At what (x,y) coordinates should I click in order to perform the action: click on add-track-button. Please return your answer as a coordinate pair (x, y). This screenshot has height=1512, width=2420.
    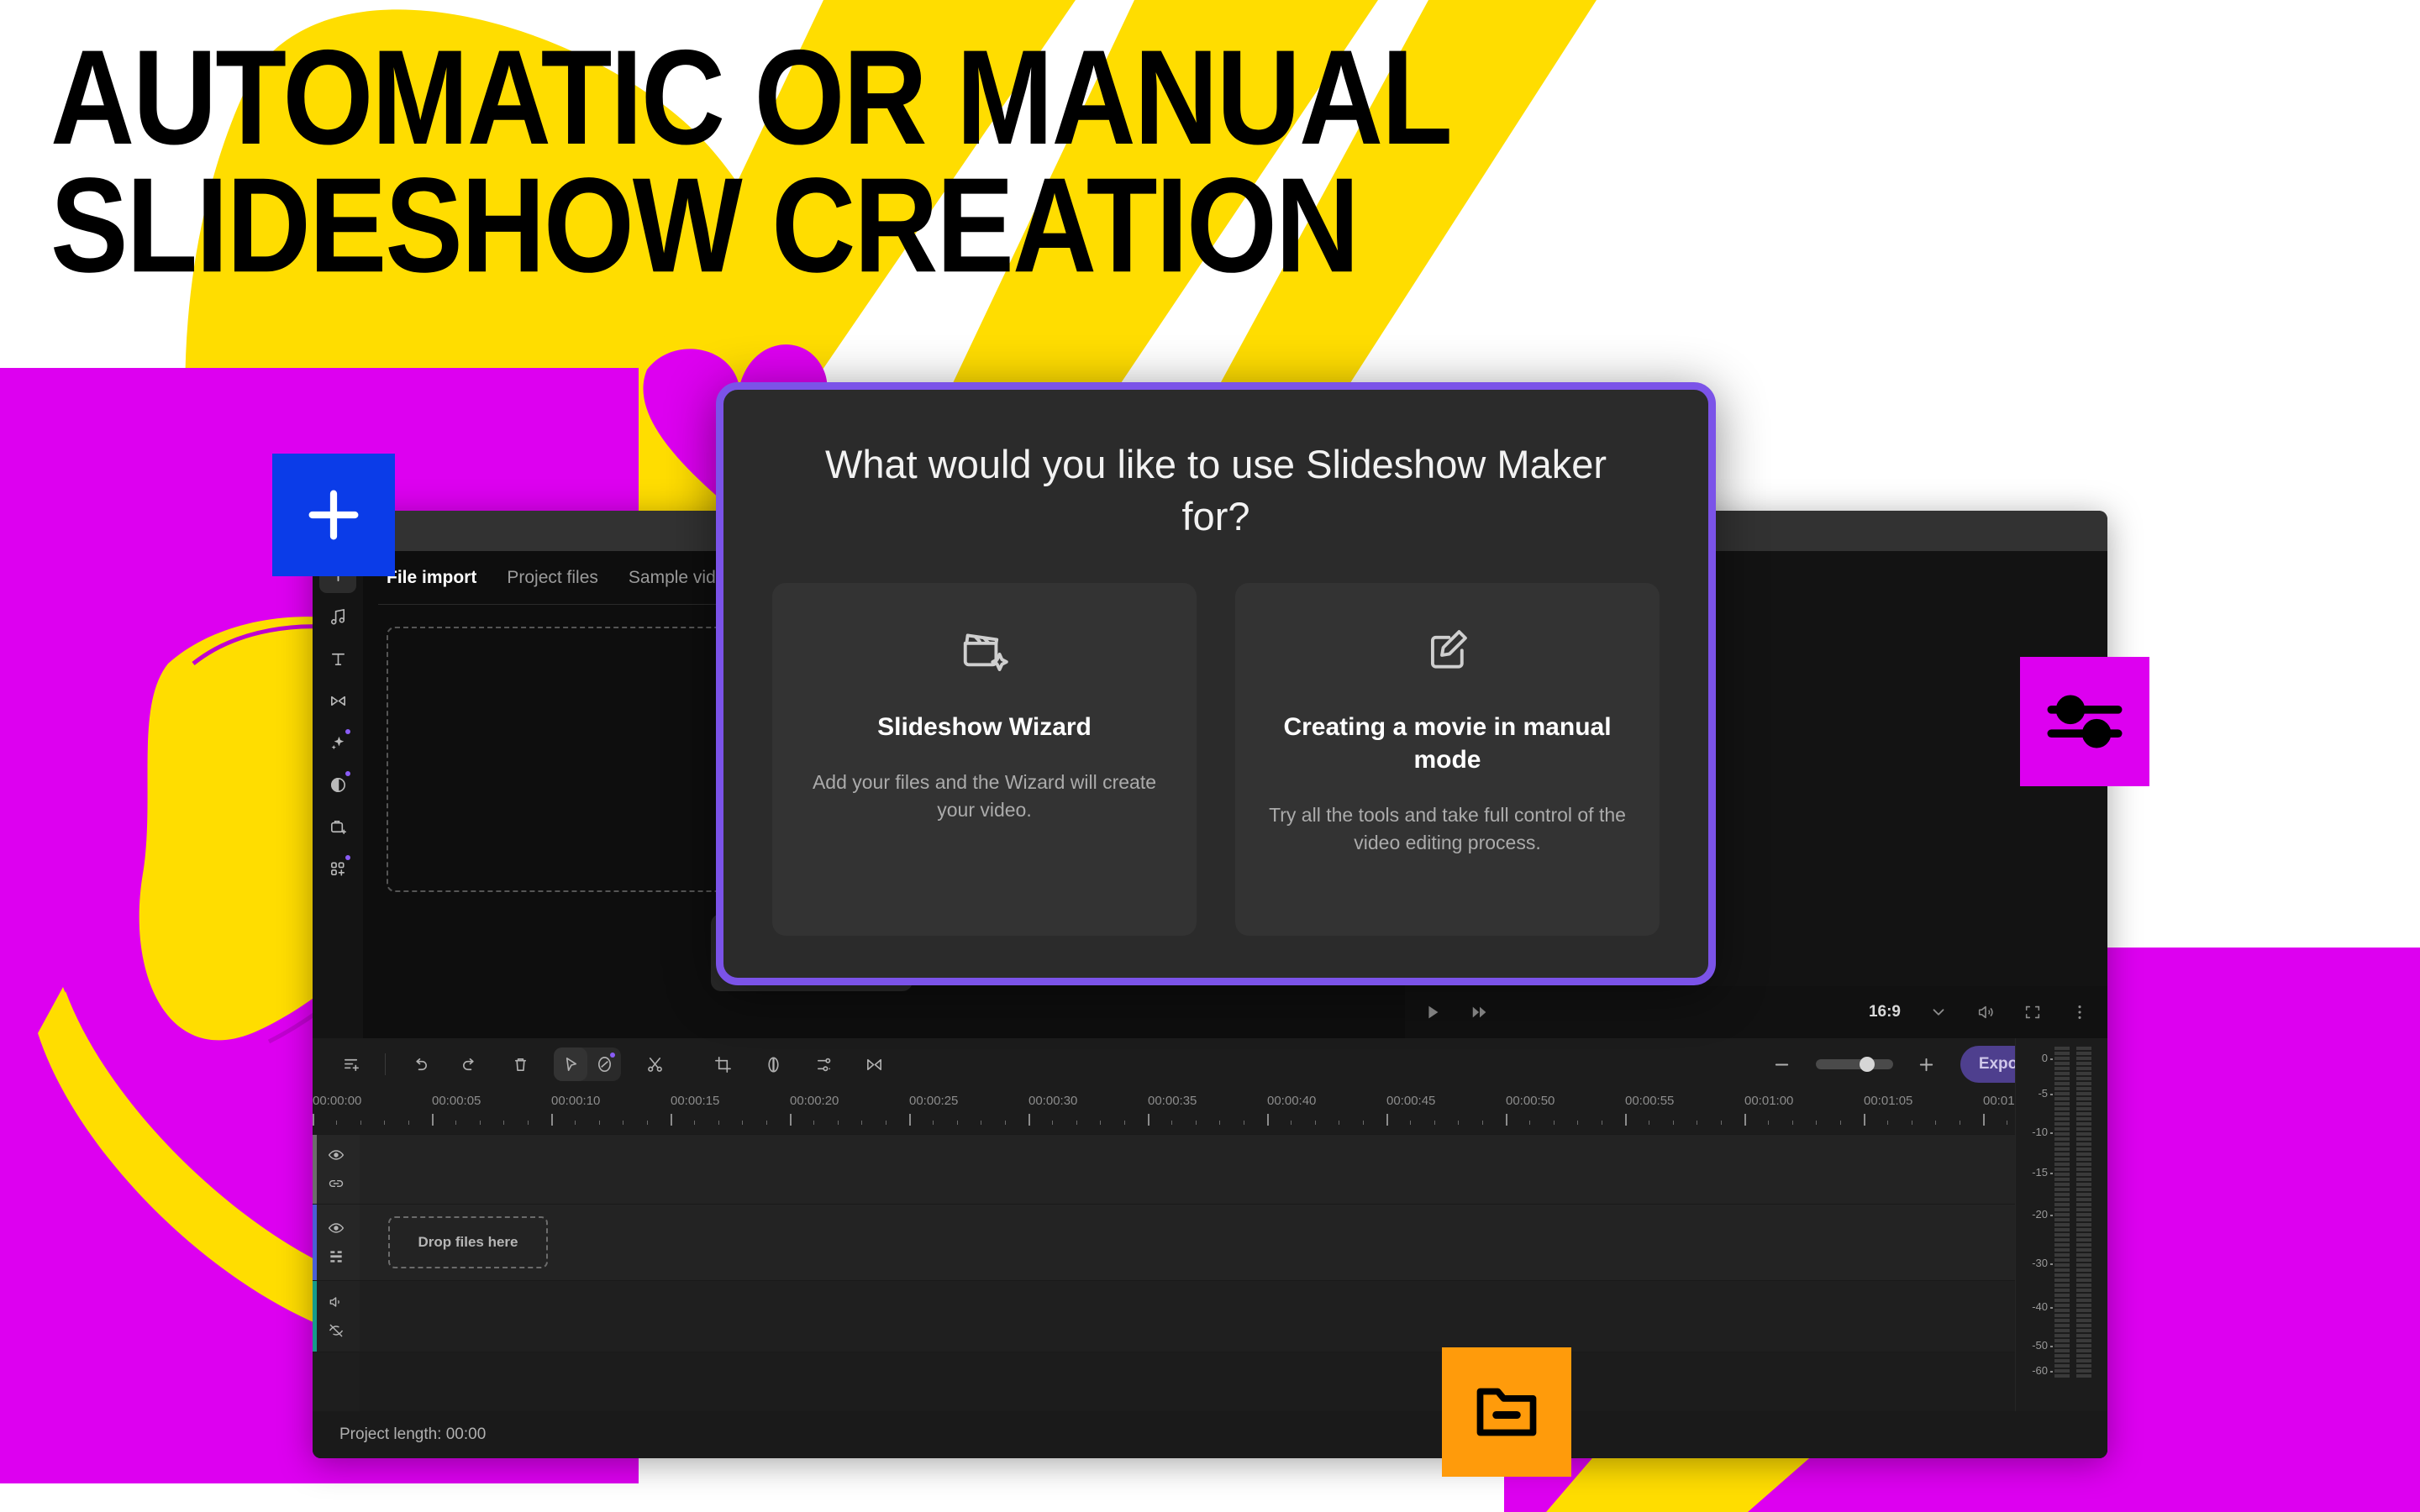
    Looking at the image, I should click on (351, 1064).